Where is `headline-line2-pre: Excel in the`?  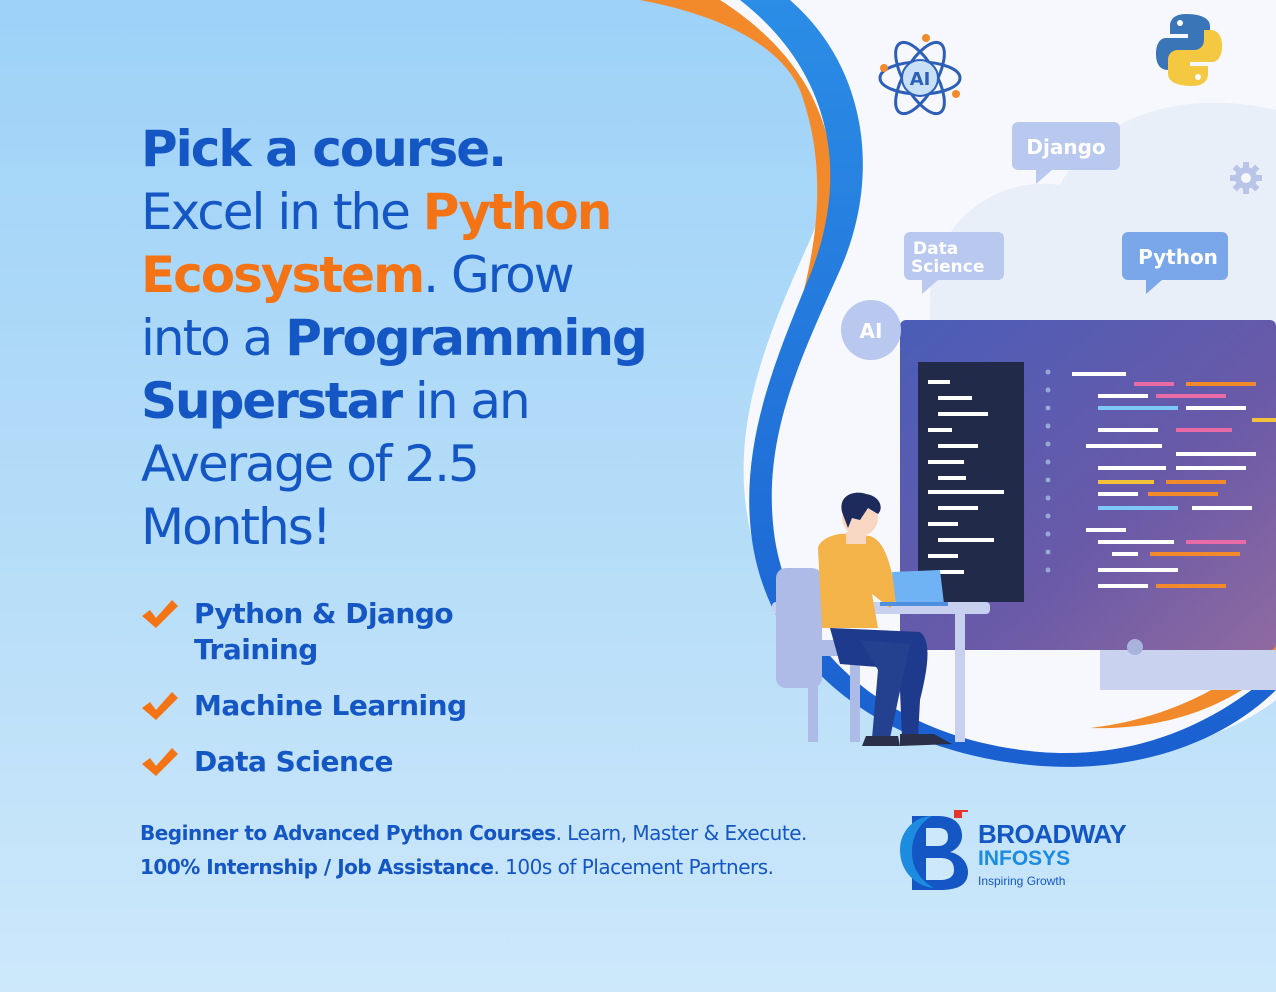
headline-line2-pre: Excel in the is located at coordinates (282, 212).